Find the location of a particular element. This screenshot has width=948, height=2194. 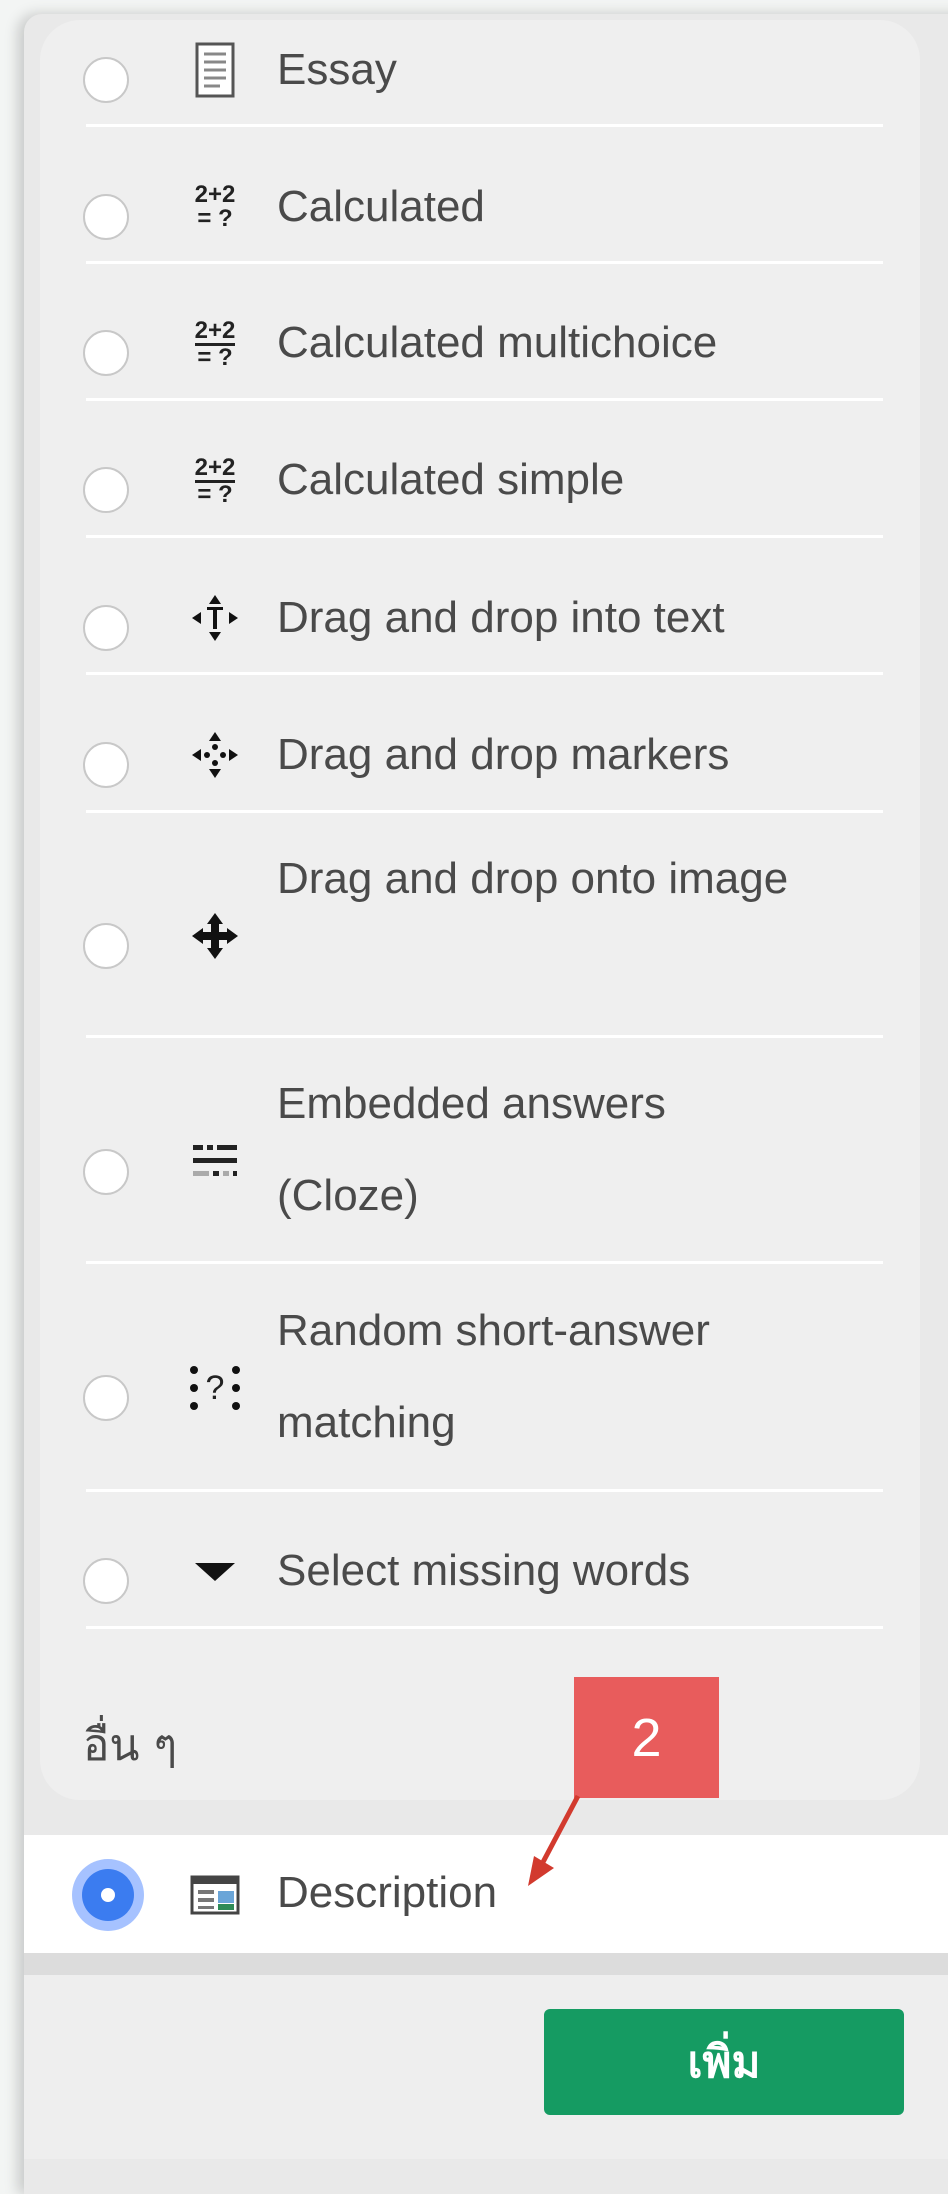

random-matching-icon: ? is located at coordinates (215, 1388).